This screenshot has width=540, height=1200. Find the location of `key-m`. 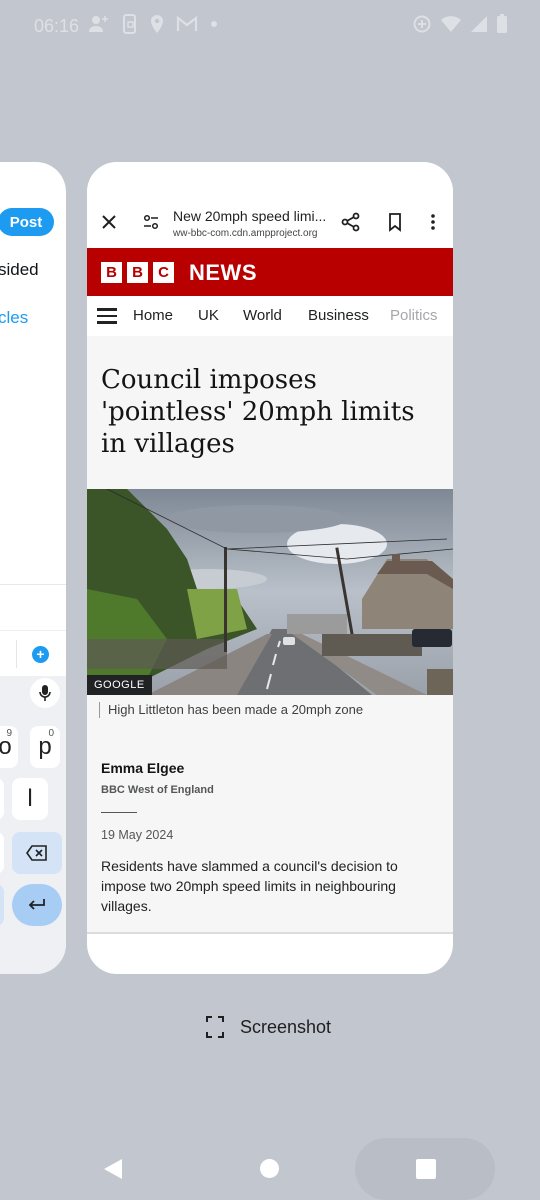

key-m is located at coordinates (2, 853).